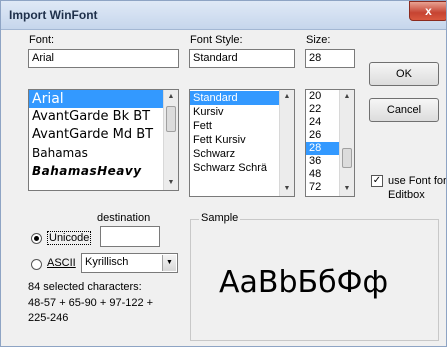 Image resolution: width=447 pixels, height=347 pixels. I want to click on ascii-radio, so click(36, 264).